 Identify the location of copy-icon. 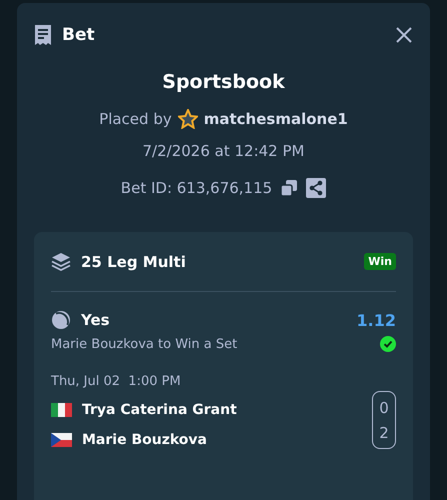
(289, 188).